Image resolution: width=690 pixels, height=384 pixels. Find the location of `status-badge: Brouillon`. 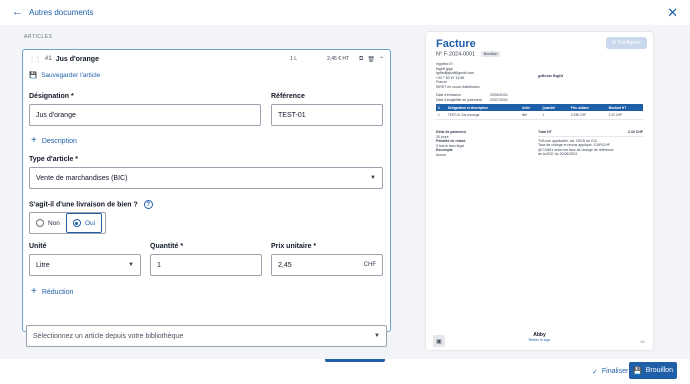

status-badge: Brouillon is located at coordinates (490, 54).